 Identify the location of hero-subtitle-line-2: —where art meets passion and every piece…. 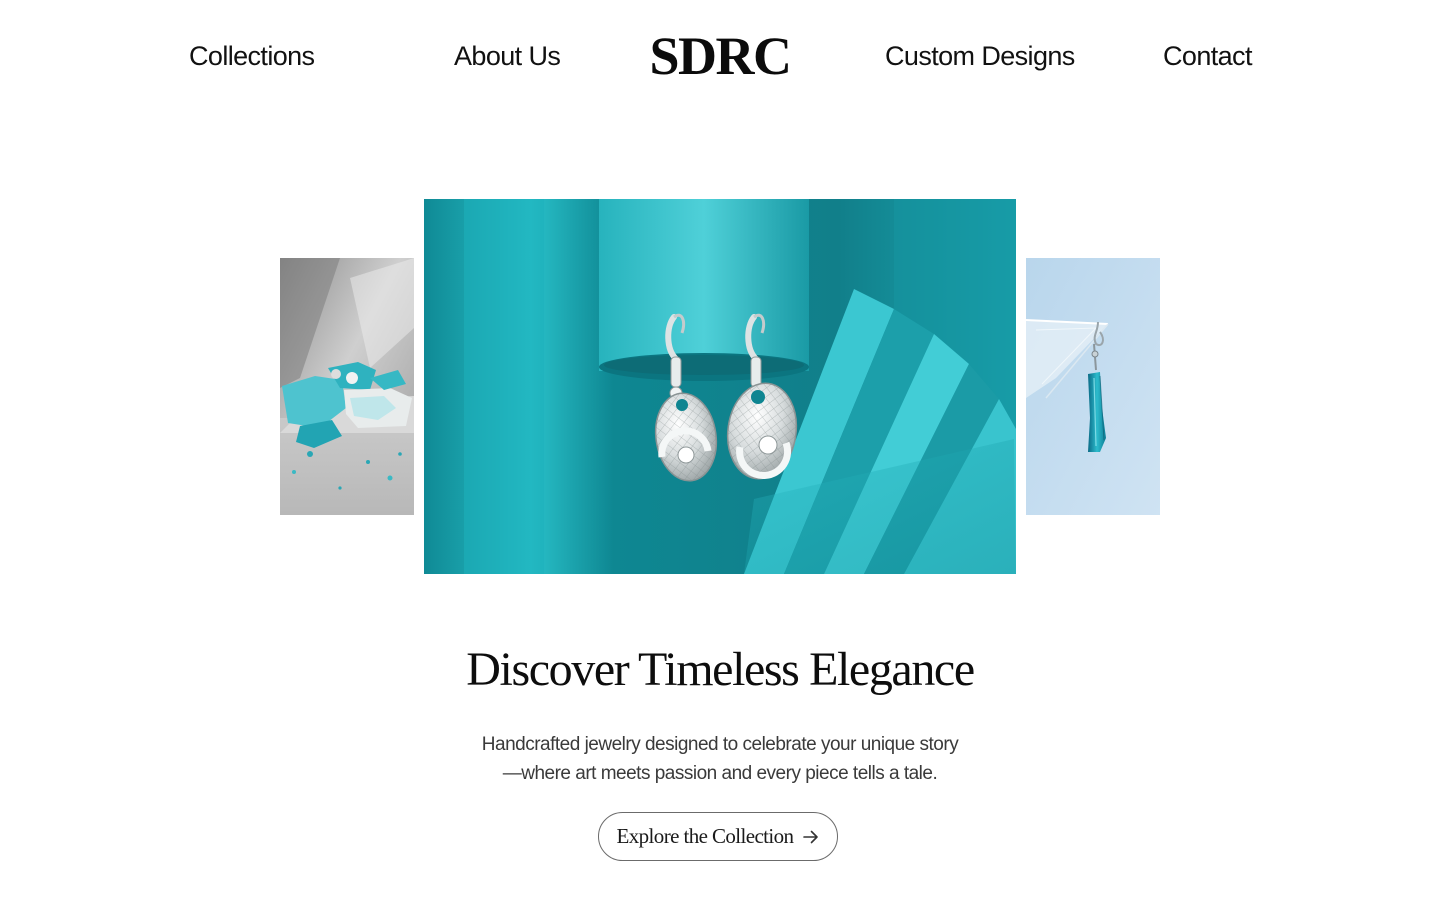
(720, 773).